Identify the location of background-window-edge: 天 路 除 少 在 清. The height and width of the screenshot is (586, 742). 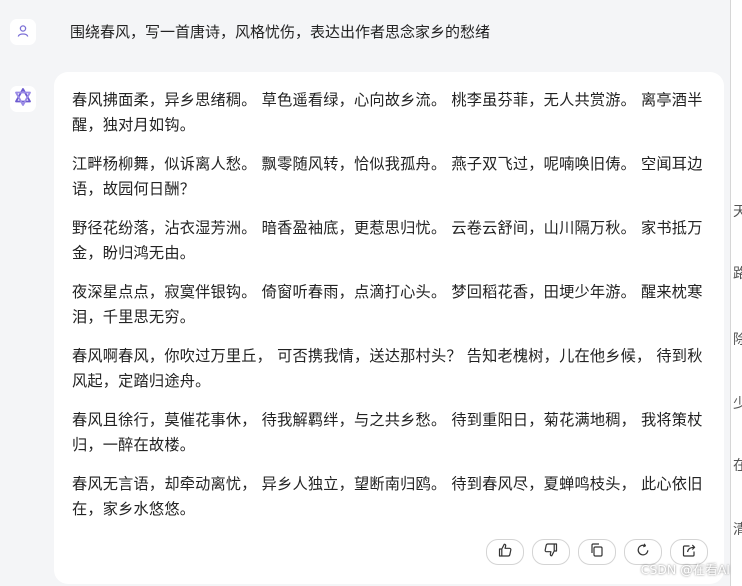
(736, 293).